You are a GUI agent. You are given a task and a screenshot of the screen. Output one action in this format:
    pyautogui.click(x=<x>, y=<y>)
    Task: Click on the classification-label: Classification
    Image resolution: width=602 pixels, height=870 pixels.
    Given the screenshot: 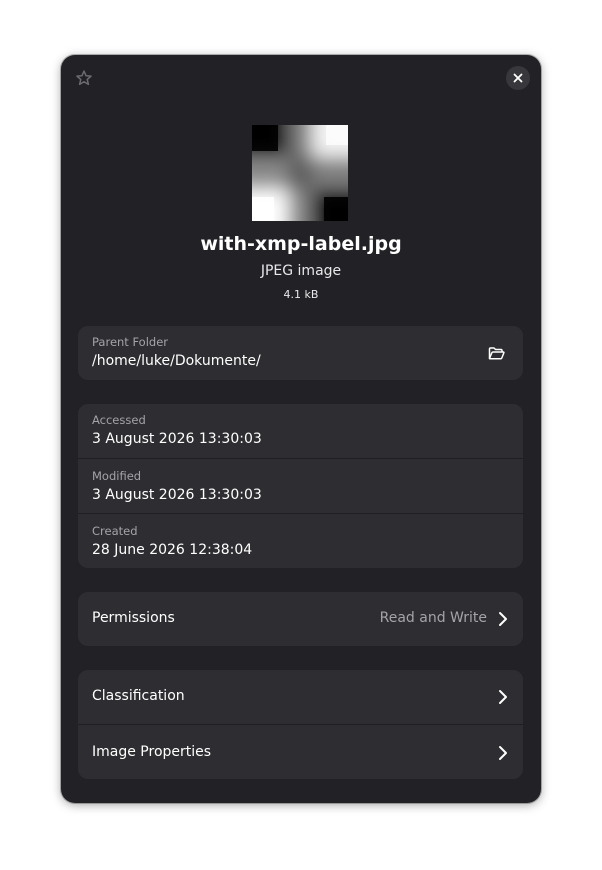 What is the action you would take?
    pyautogui.click(x=138, y=696)
    